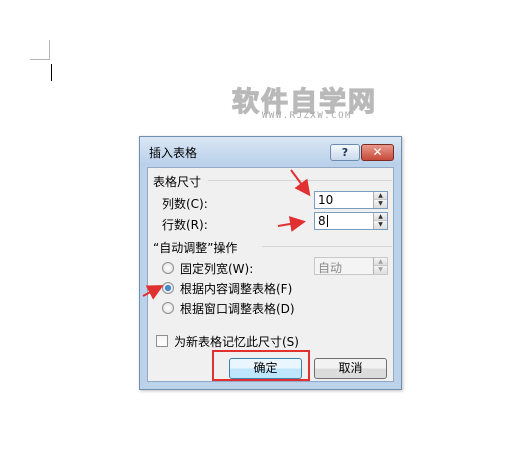 The image size is (513, 473). What do you see at coordinates (226, 234) in the screenshot?
I see `annotation-arrows` at bounding box center [226, 234].